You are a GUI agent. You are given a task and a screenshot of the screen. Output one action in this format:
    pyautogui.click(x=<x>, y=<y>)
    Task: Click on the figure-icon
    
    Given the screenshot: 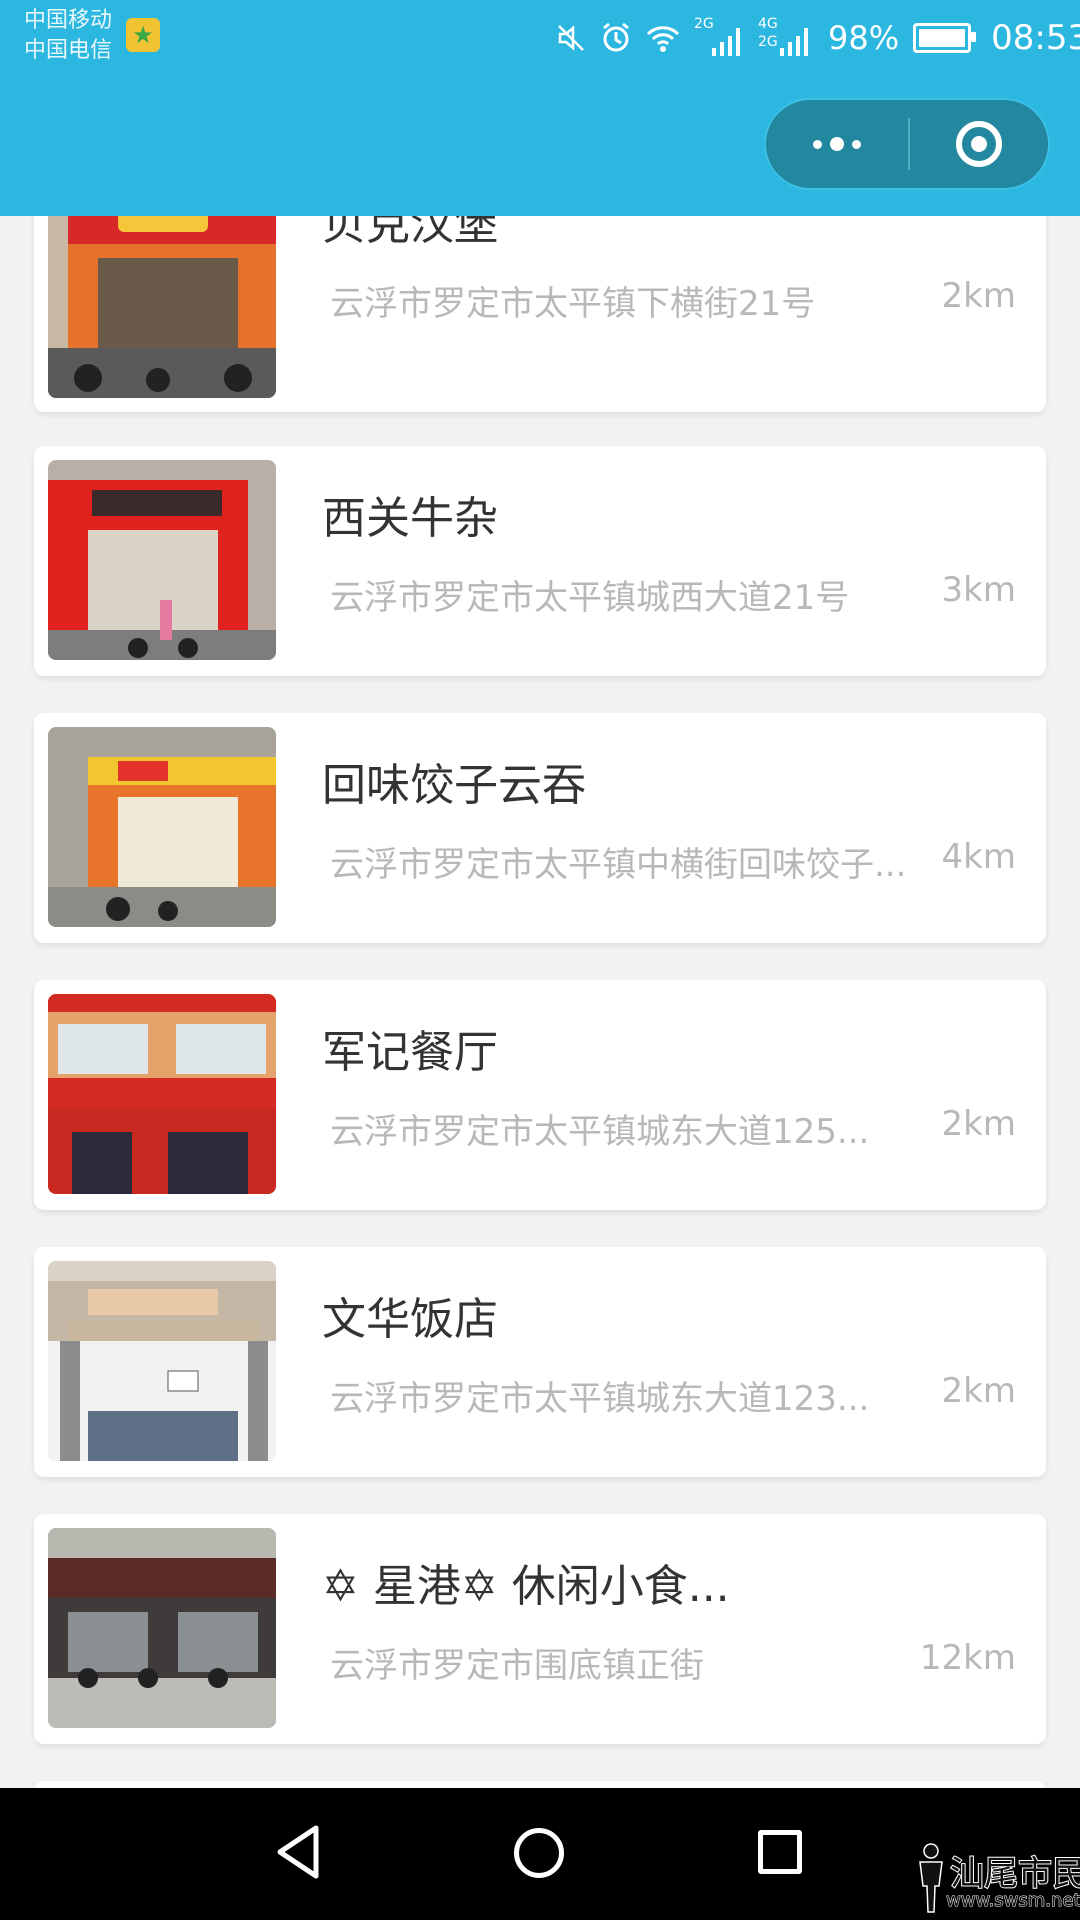 What is the action you would take?
    pyautogui.click(x=931, y=1878)
    